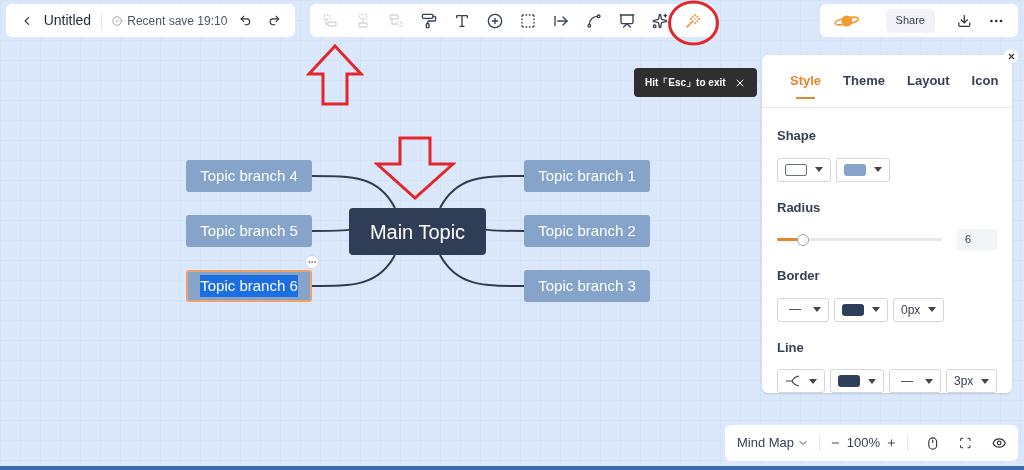 This screenshot has width=1024, height=470. I want to click on circle-annotation, so click(693, 23).